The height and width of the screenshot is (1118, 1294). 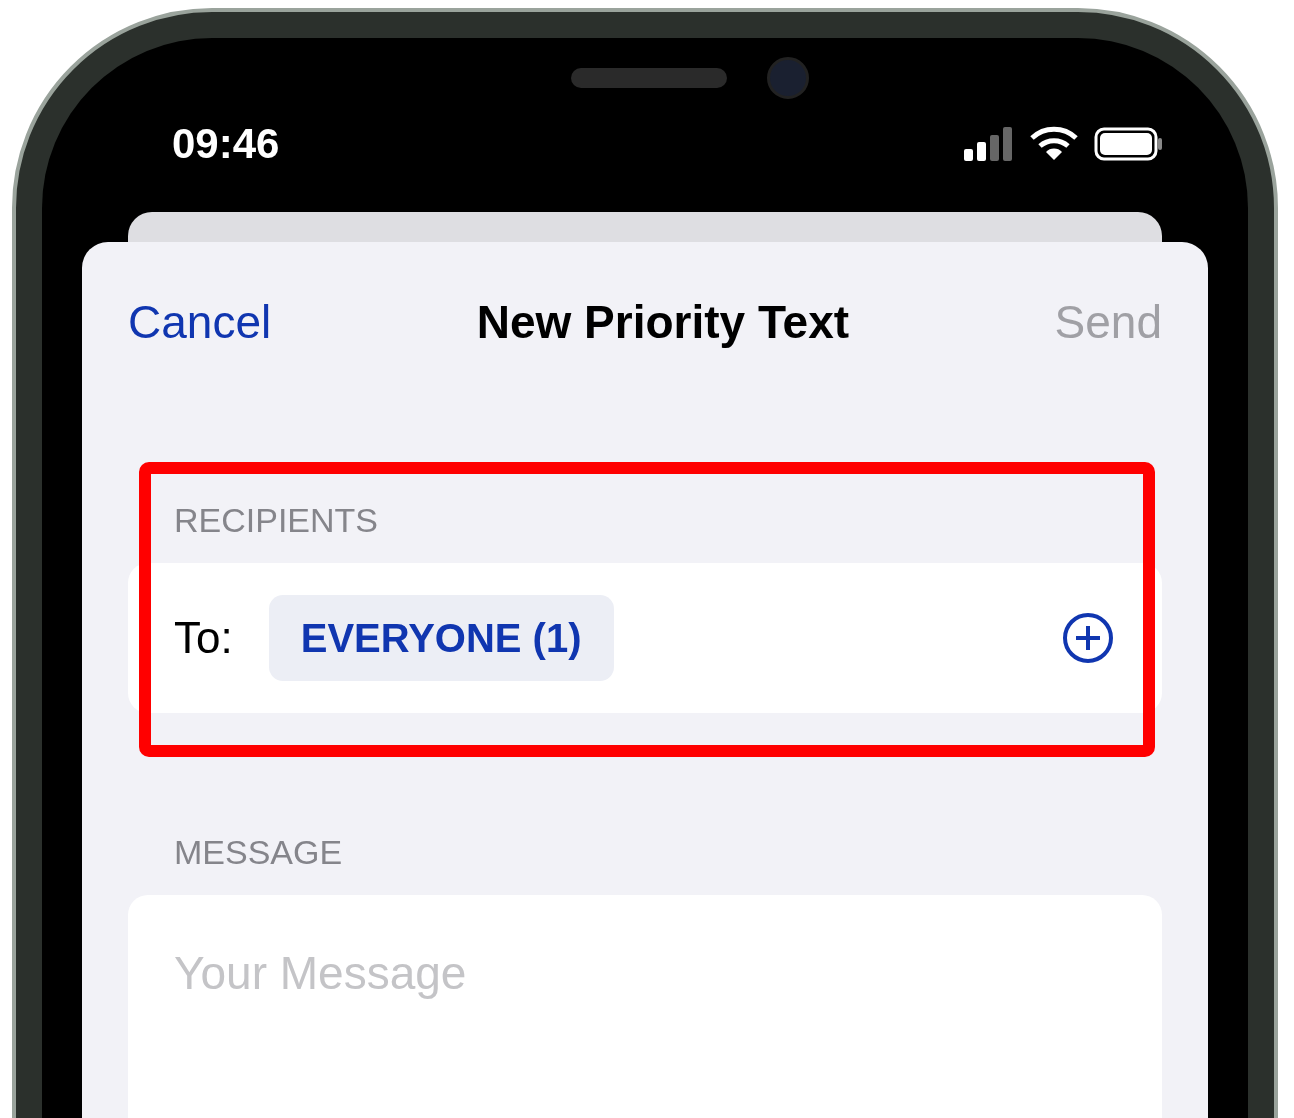 What do you see at coordinates (788, 78) in the screenshot?
I see `camera-lens` at bounding box center [788, 78].